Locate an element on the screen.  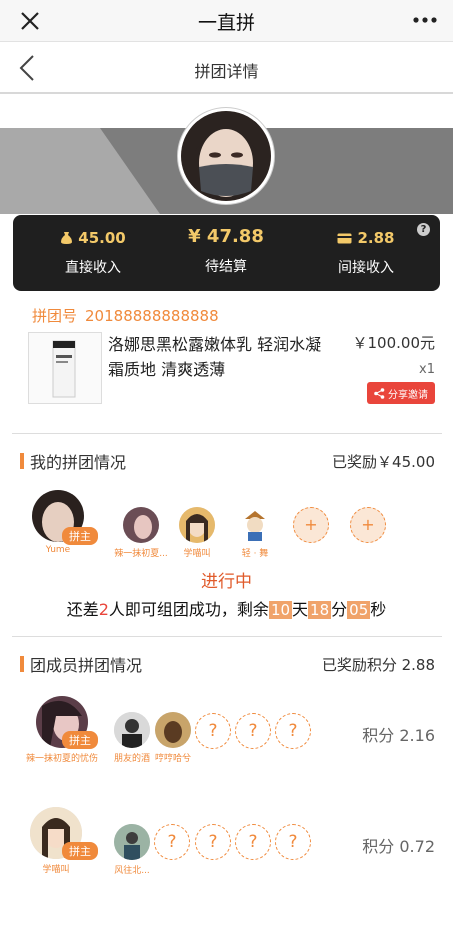
pending-income-value: ¥ 47.88 is located at coordinates (226, 236).